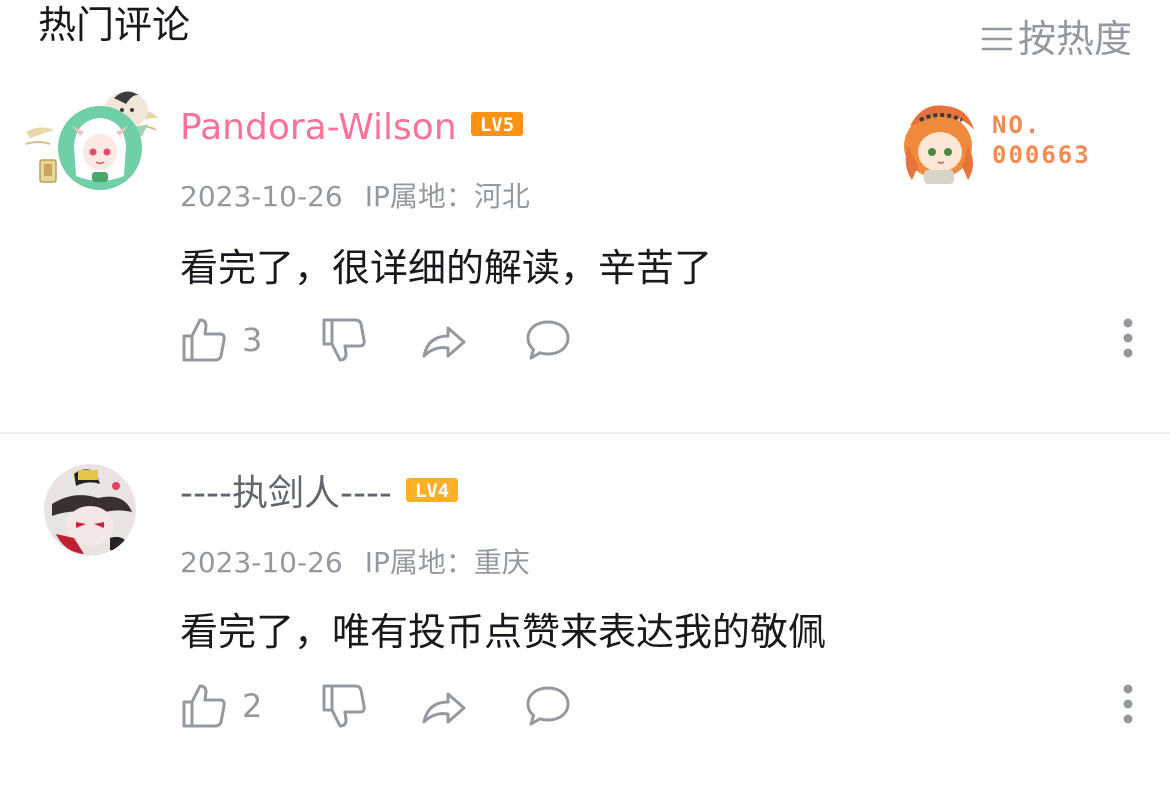  What do you see at coordinates (1041, 155) in the screenshot?
I see `fan-number-value: 000663` at bounding box center [1041, 155].